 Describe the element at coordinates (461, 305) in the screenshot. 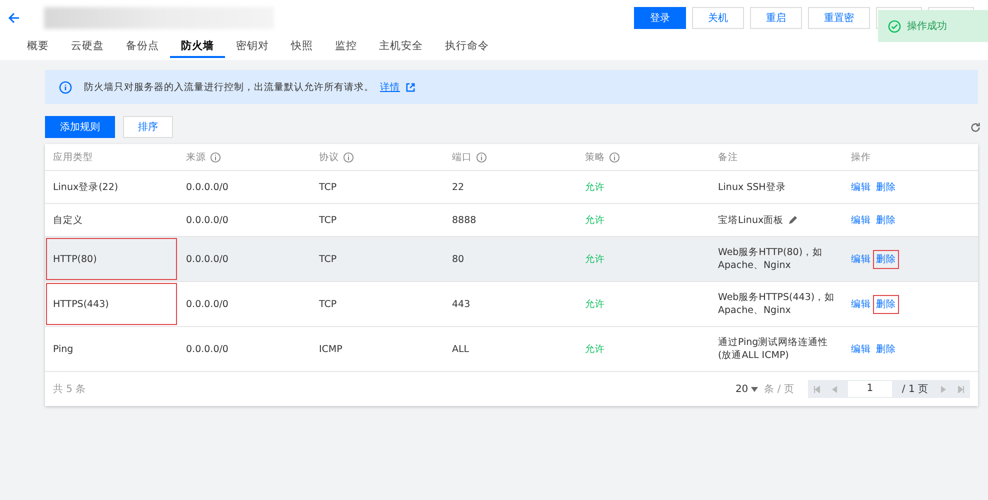

I see `table-cell-text: 443` at that location.